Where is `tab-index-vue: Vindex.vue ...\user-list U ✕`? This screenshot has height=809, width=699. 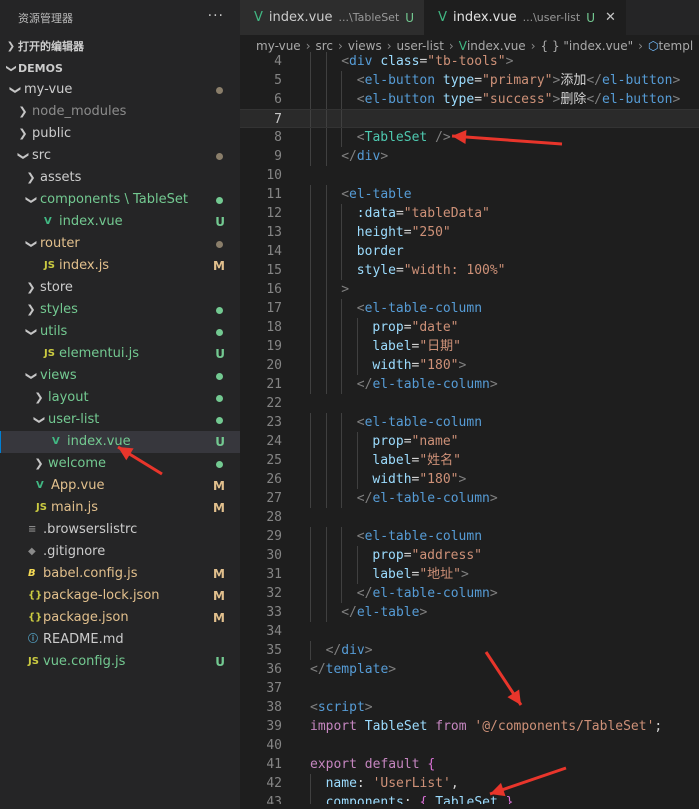 tab-index-vue: Vindex.vue ...\user-list U ✕ is located at coordinates (525, 17).